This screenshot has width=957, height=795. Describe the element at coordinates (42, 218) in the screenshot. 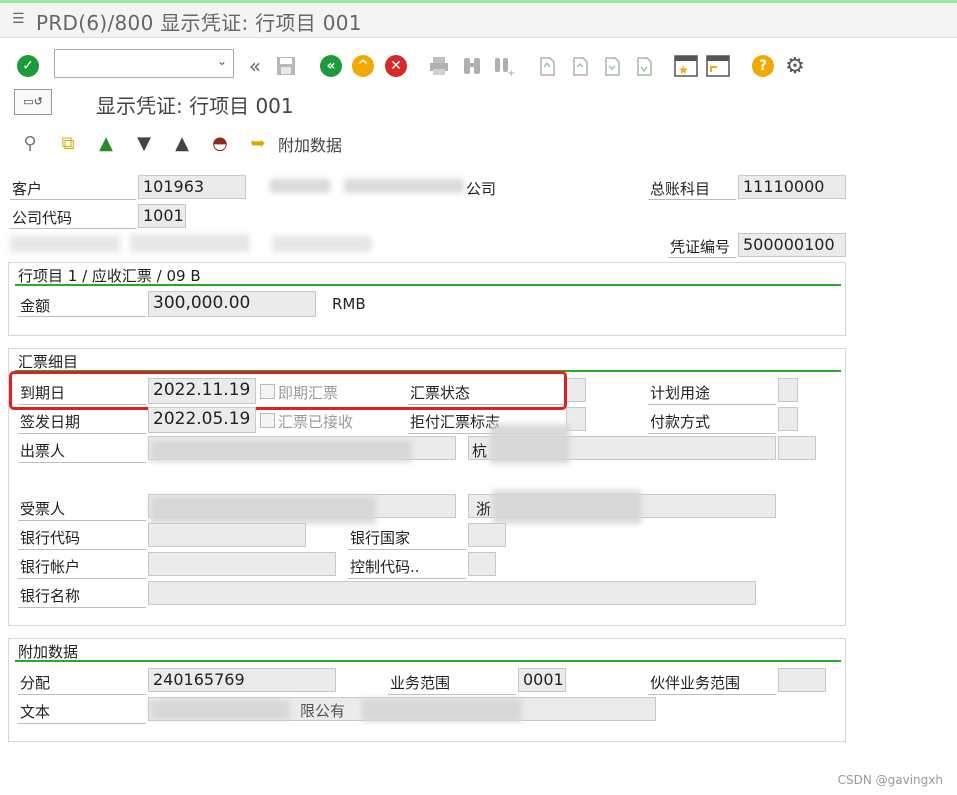

I see `company-code-label: 公司代码` at that location.